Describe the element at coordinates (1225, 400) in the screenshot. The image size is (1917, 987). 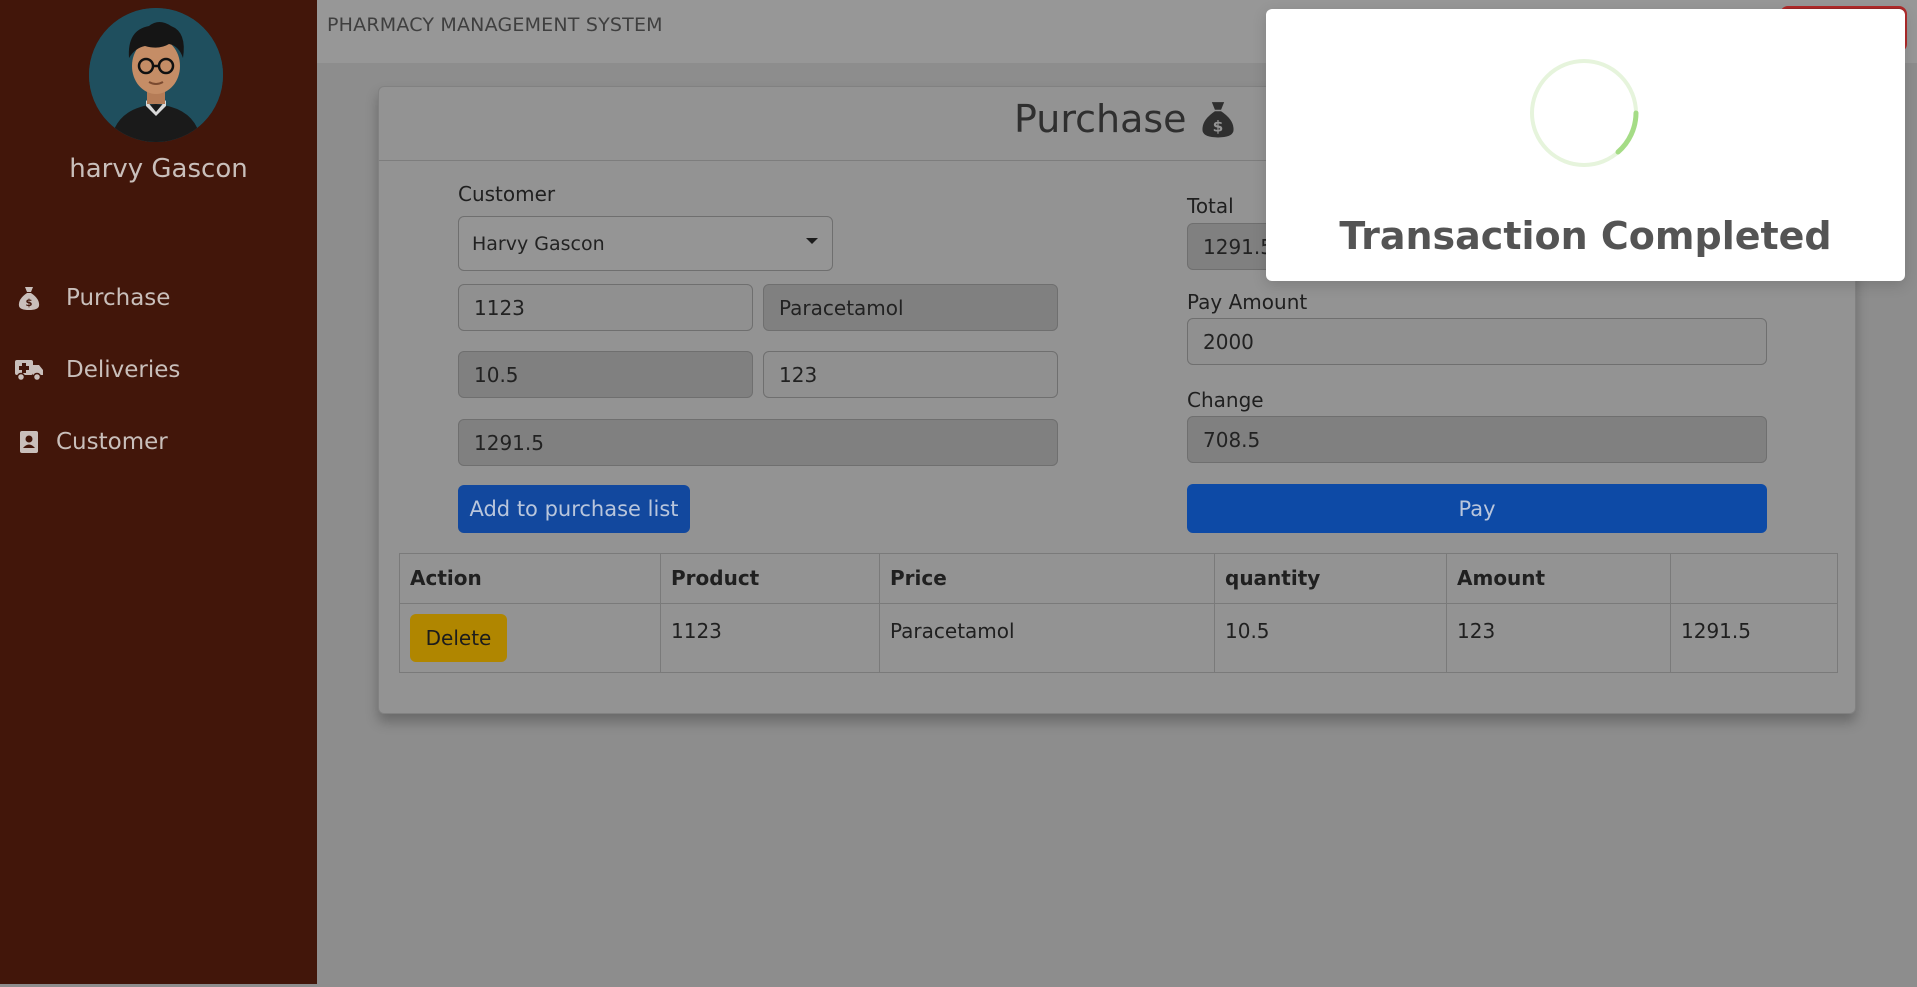
I see `change-label: Change` at that location.